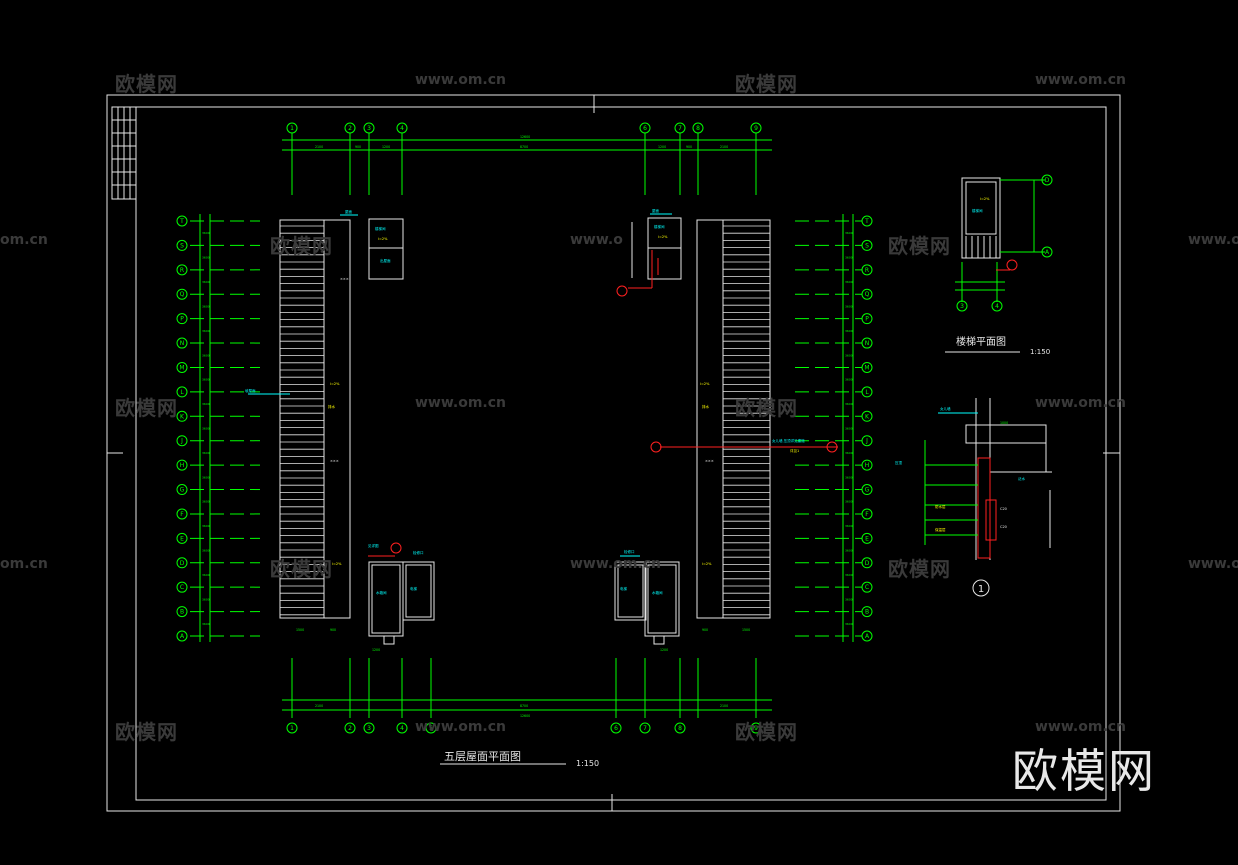 This screenshot has width=1238, height=865. What do you see at coordinates (587, 763) in the screenshot?
I see `main-scale: 1:150` at bounding box center [587, 763].